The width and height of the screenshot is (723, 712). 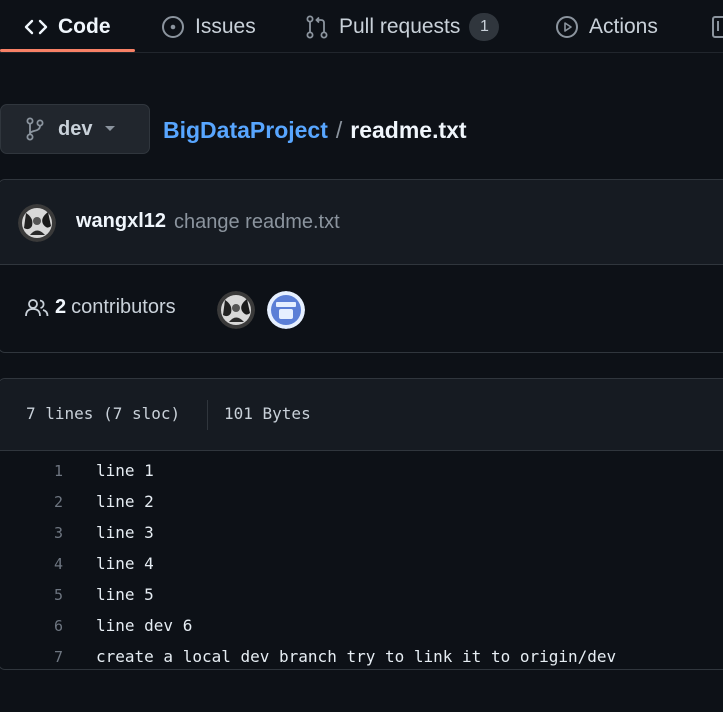 I want to click on line-number: 6, so click(x=31, y=626).